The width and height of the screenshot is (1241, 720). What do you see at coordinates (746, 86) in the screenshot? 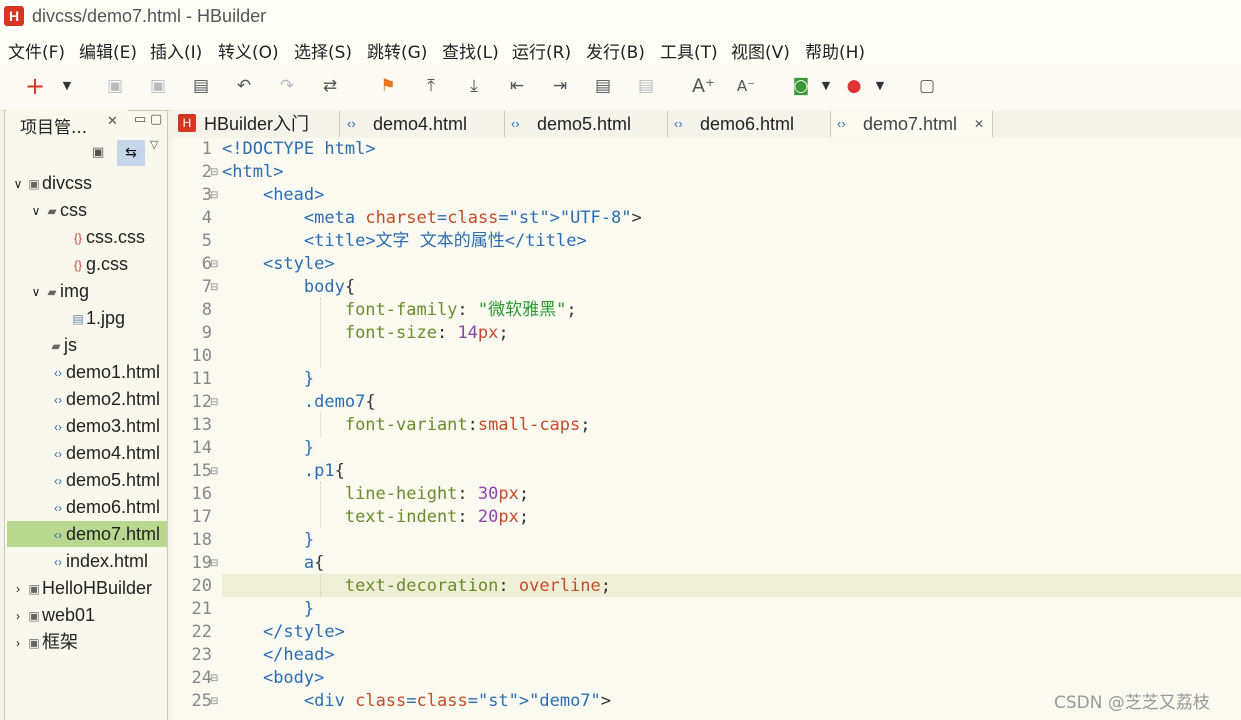
I see `font-decrease-icon: A⁻` at bounding box center [746, 86].